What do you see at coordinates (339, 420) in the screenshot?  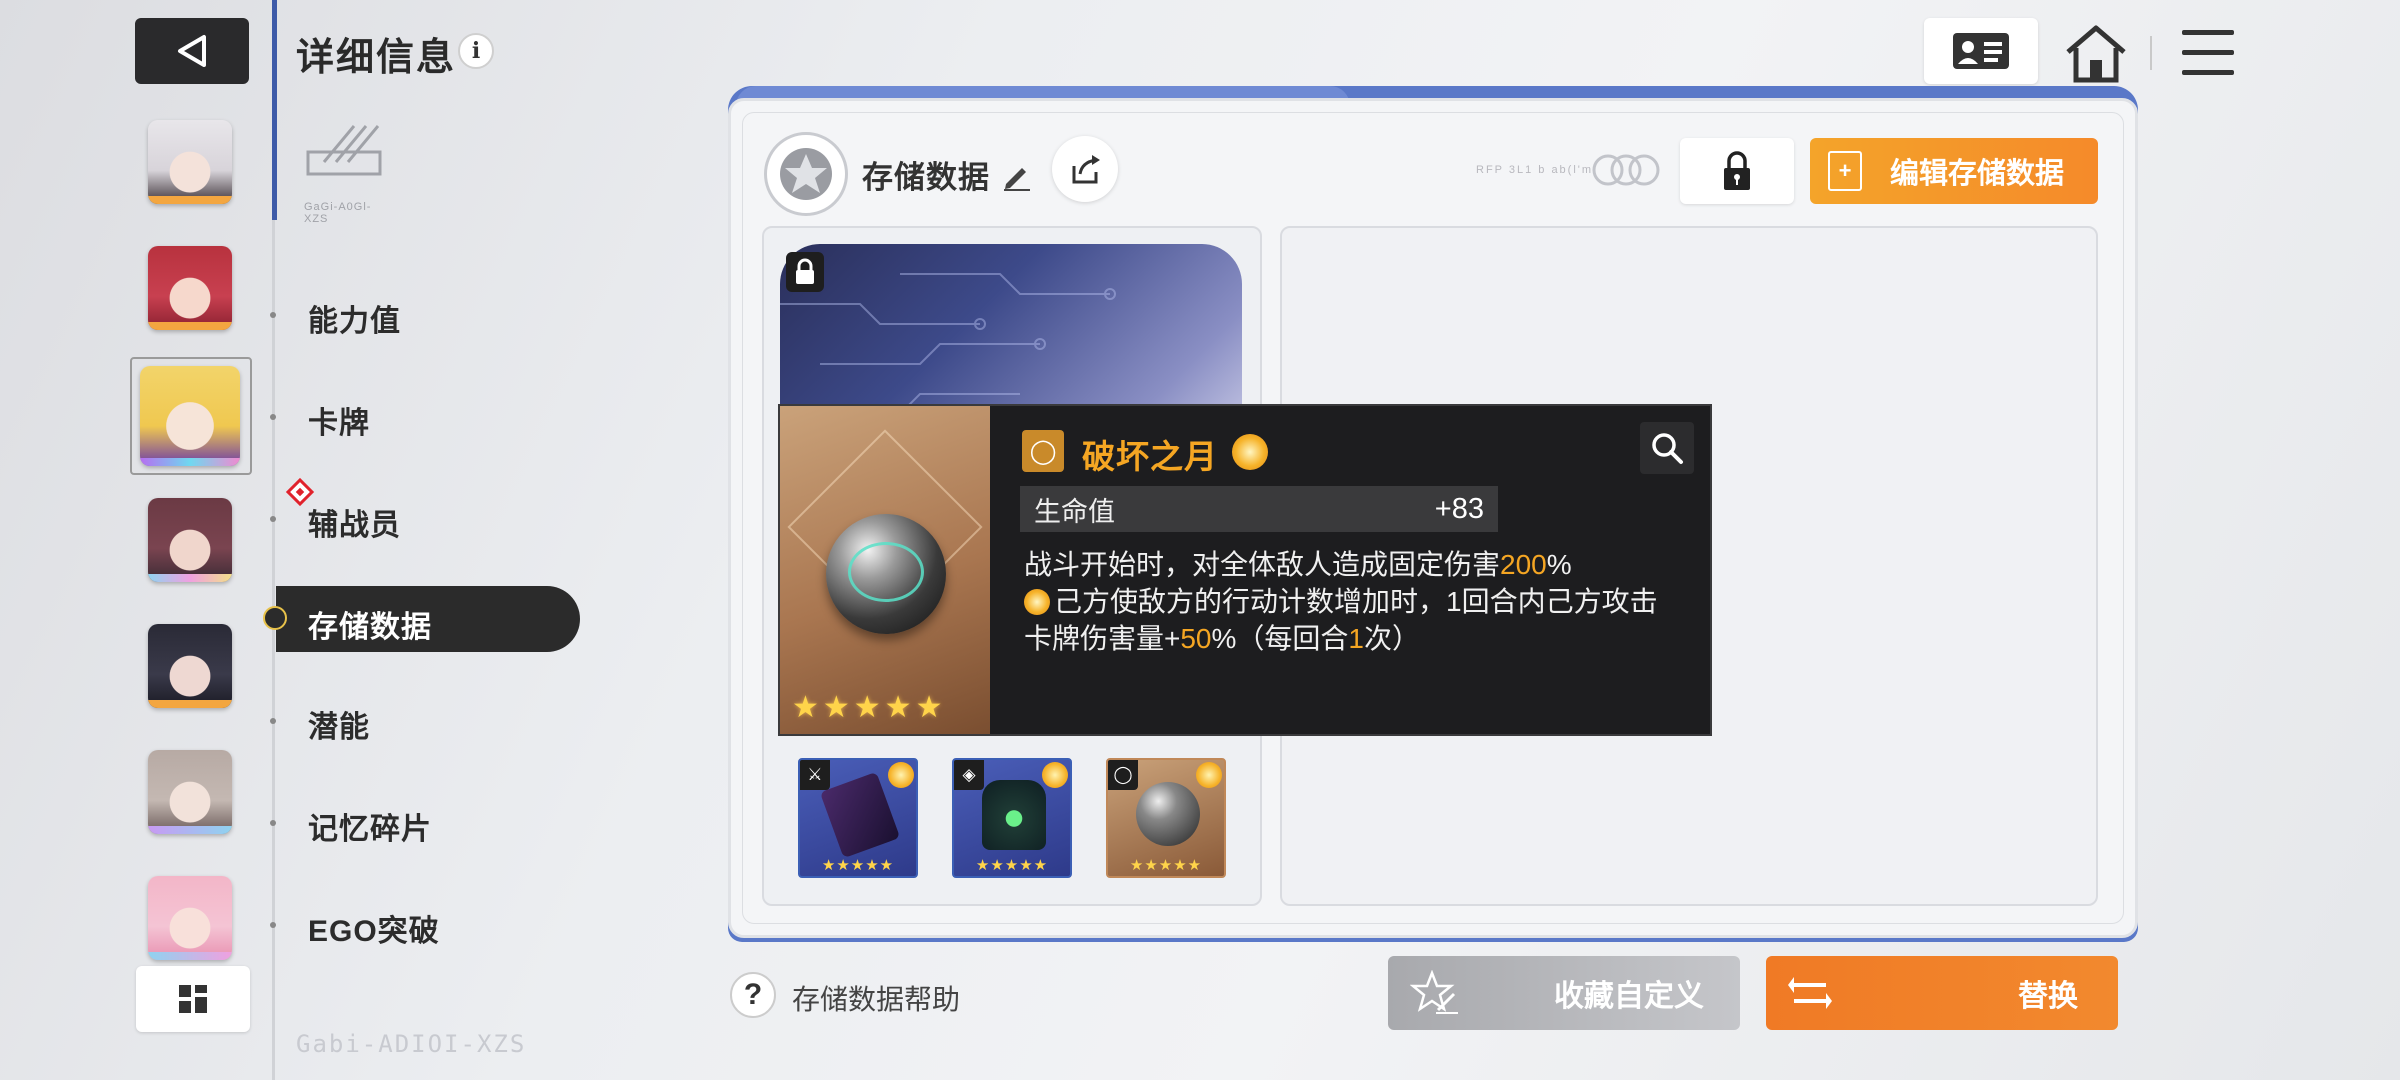 I see `nav-item-cards: 卡牌` at bounding box center [339, 420].